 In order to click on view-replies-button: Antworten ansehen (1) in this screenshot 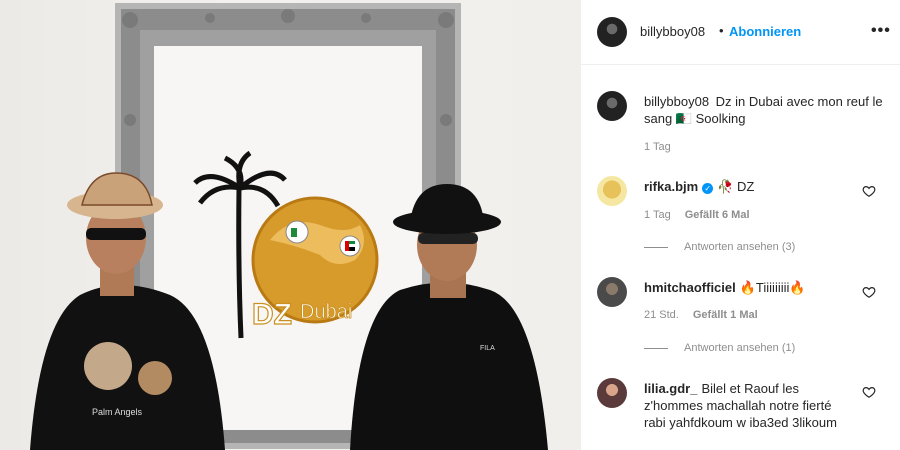, I will do `click(719, 348)`.